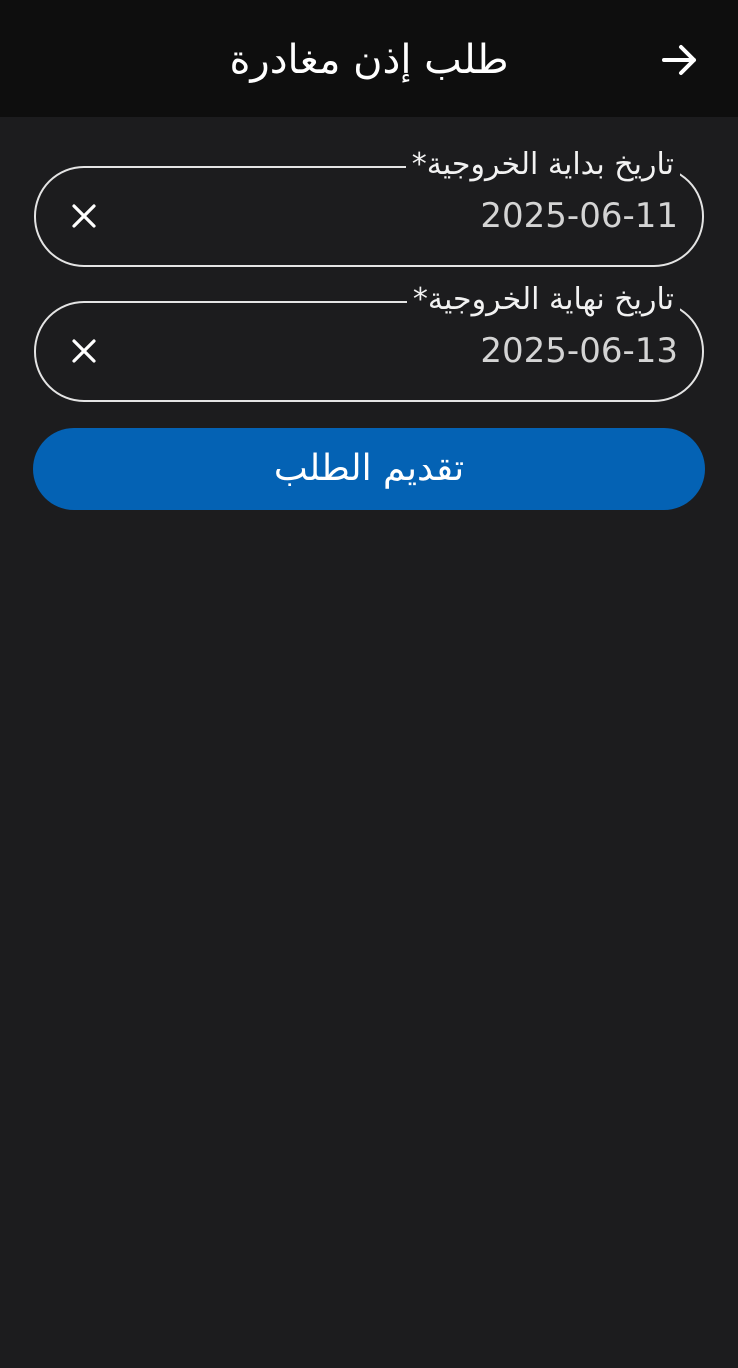 Image resolution: width=738 pixels, height=1368 pixels. I want to click on submit-request-button: تقديم الطلب, so click(369, 469).